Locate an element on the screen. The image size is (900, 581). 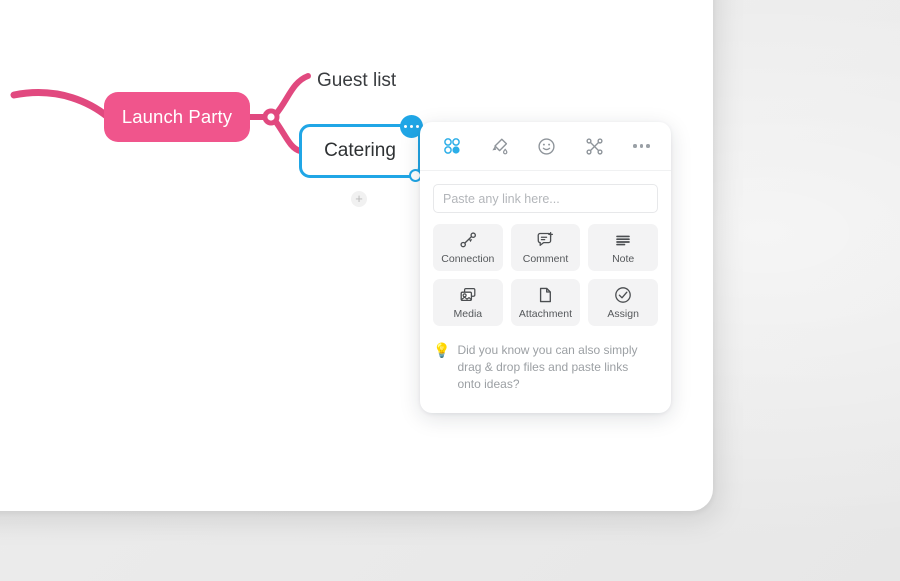
lightbulb-icon: 💡 is located at coordinates (442, 350).